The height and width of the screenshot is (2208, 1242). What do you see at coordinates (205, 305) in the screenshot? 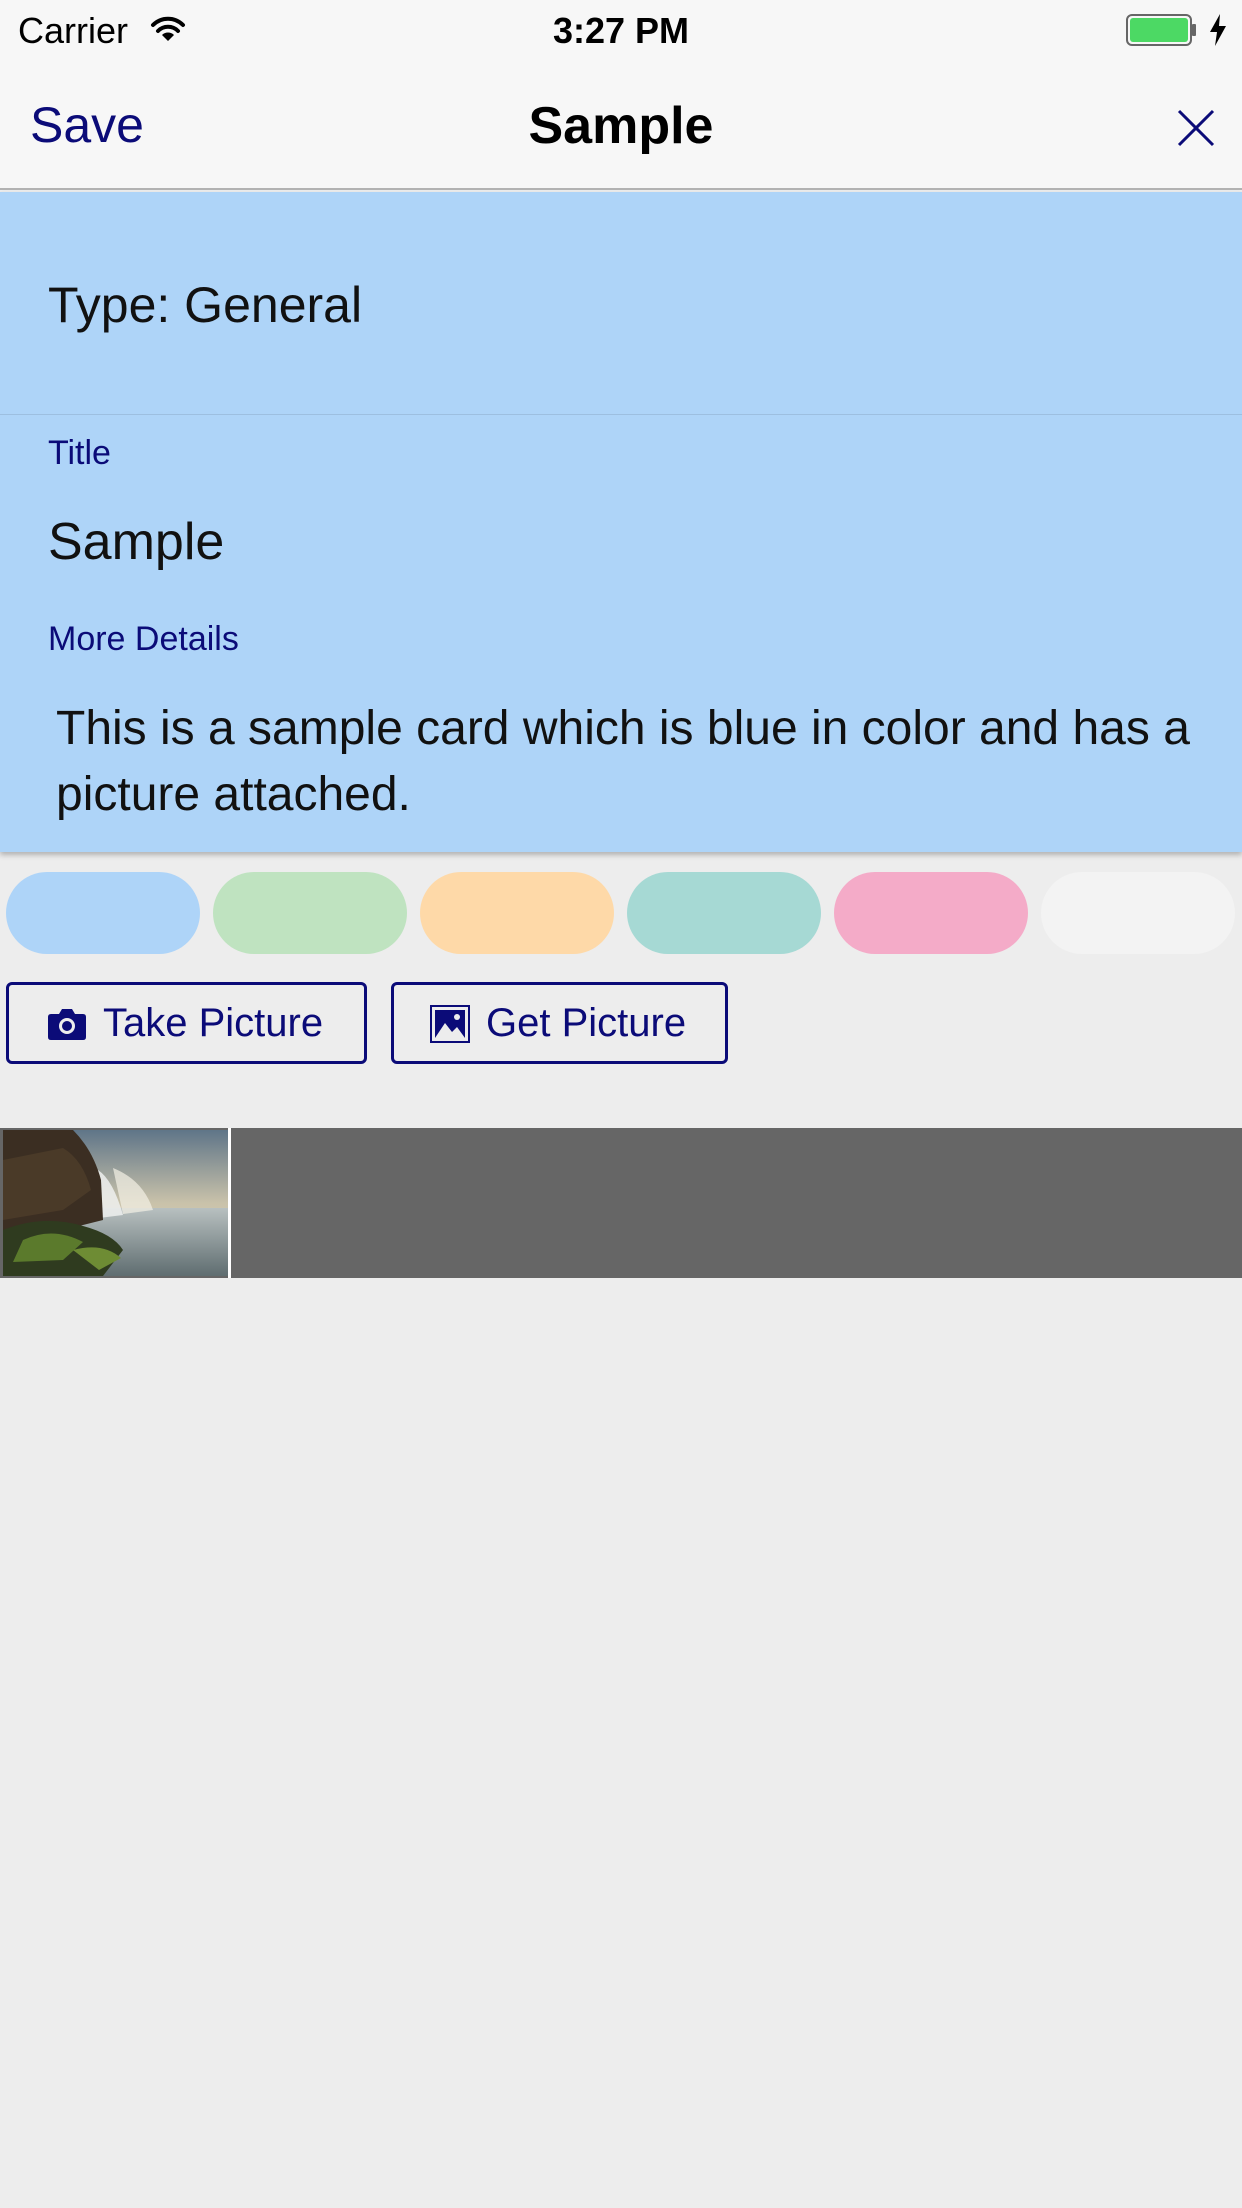
I see `card-type-label: Type: General` at bounding box center [205, 305].